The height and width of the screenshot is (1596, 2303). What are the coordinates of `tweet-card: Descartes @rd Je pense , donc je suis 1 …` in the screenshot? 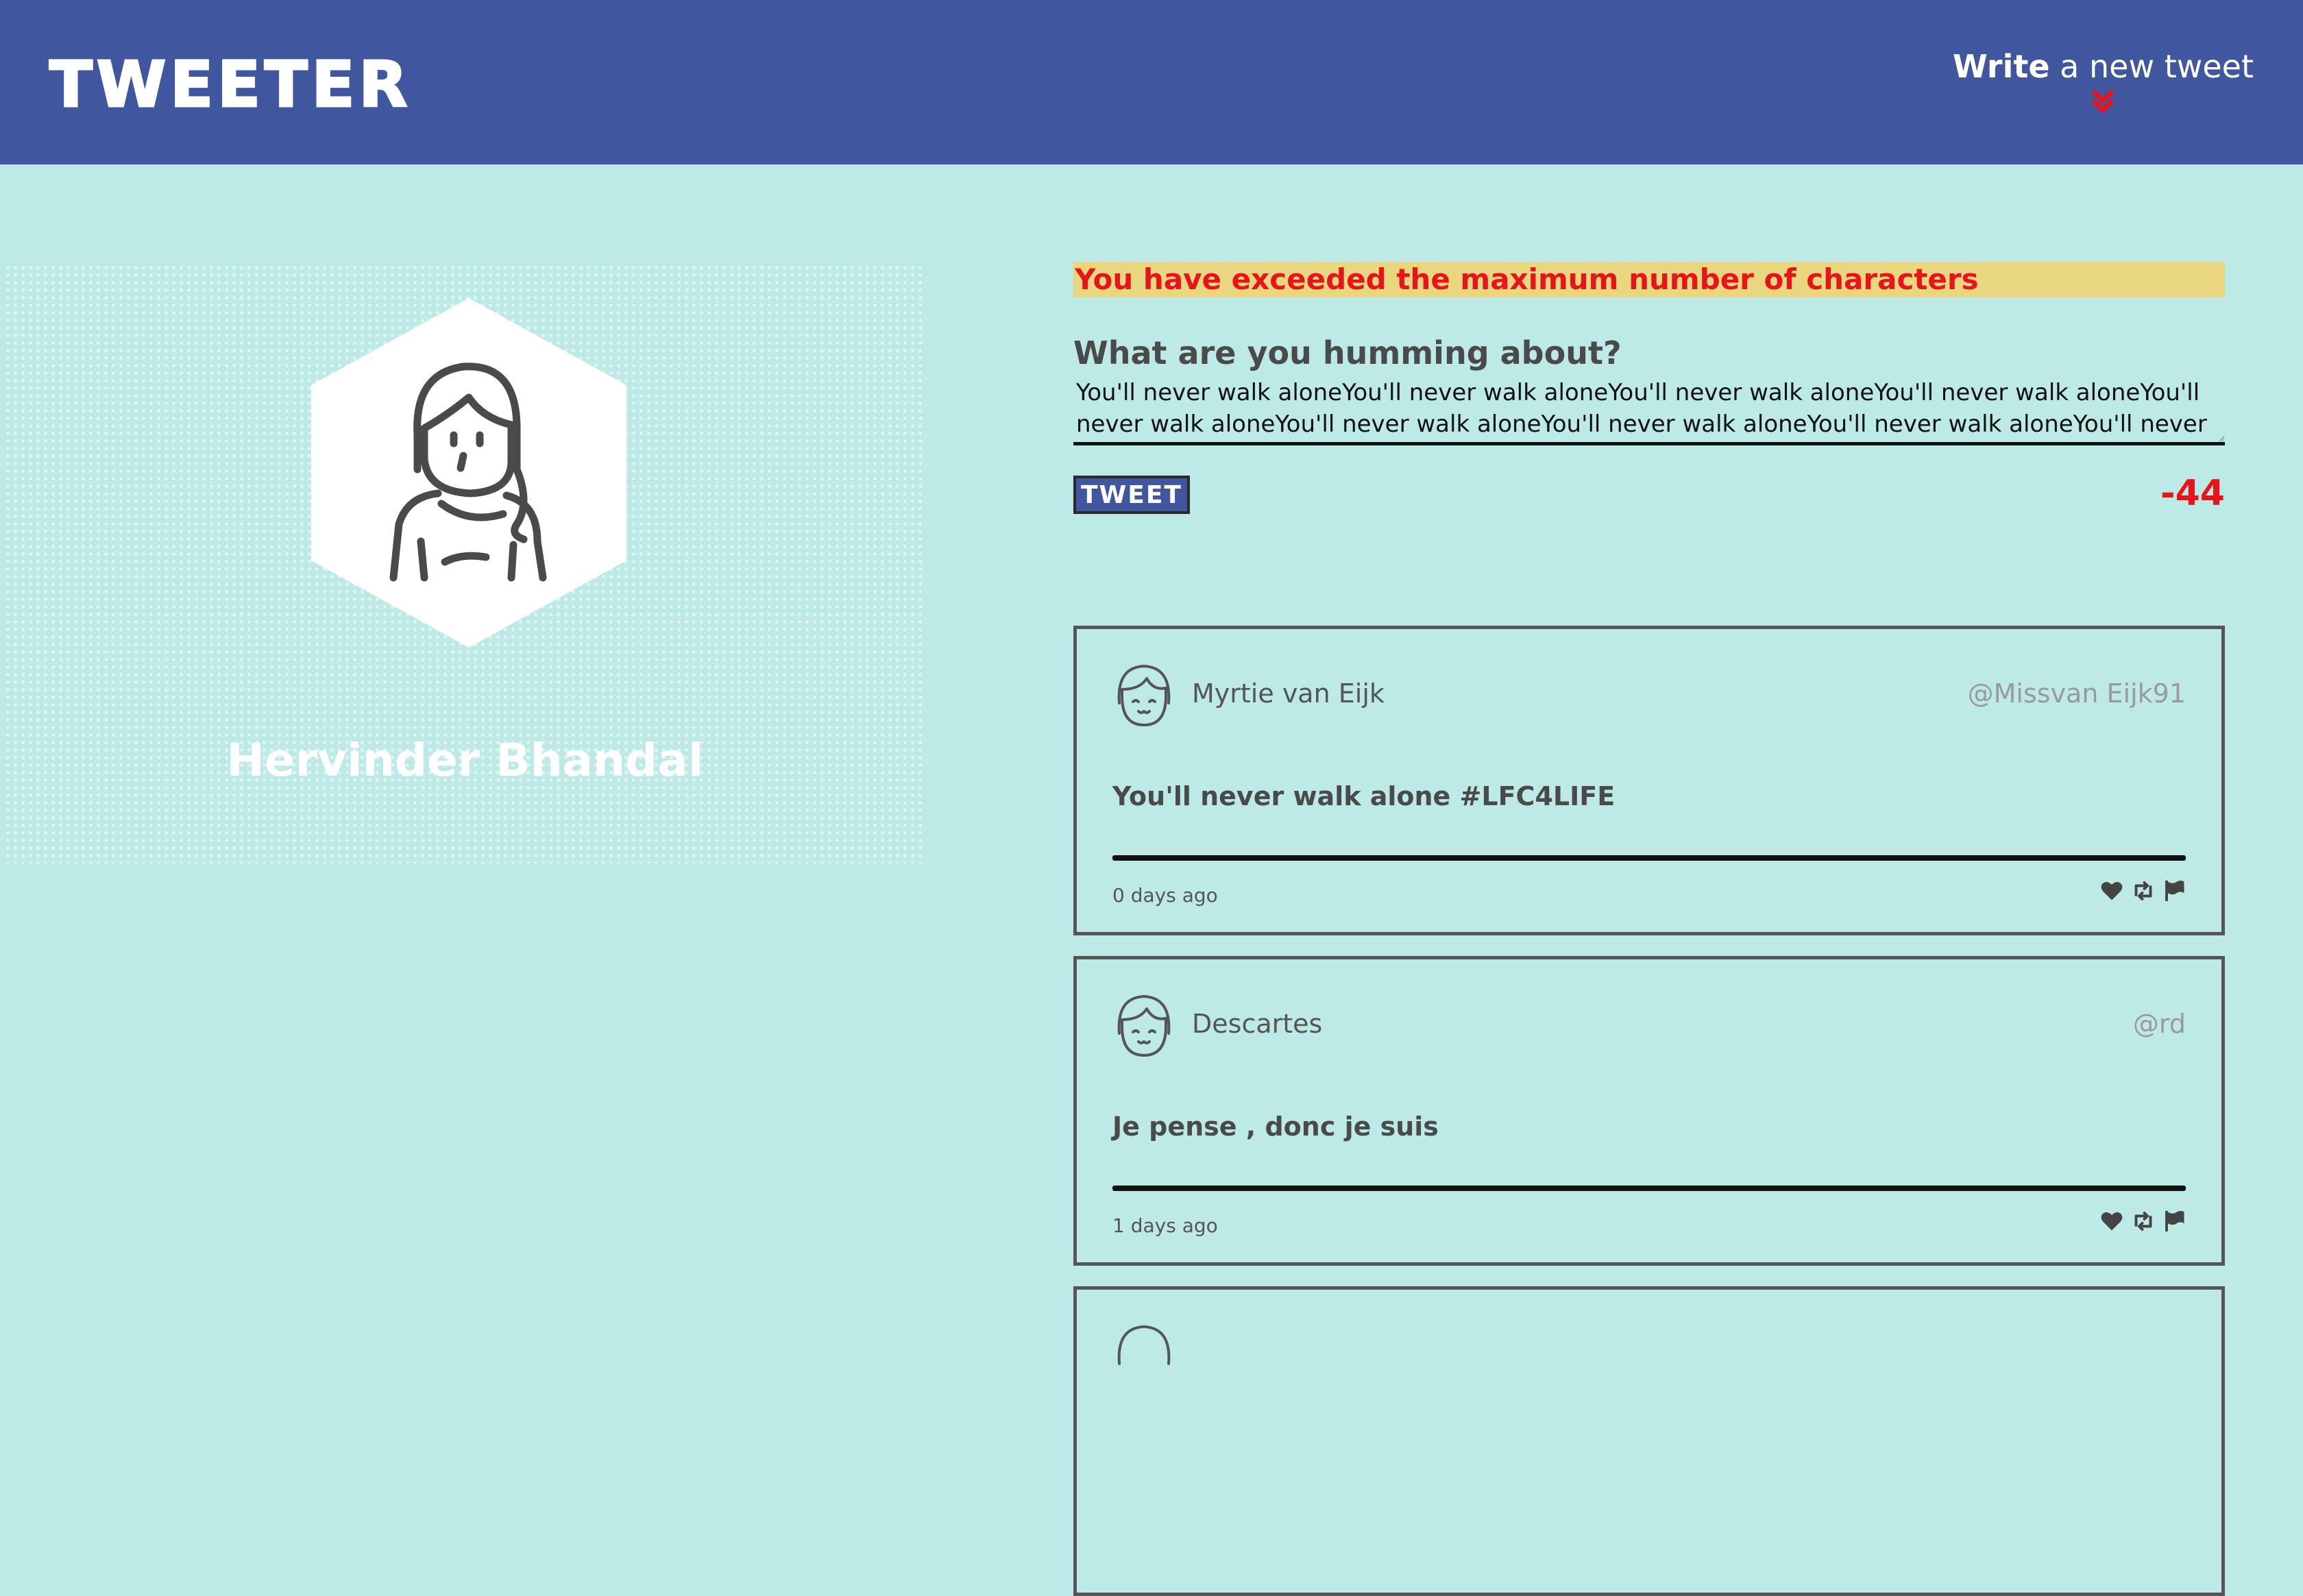 It's located at (1649, 1111).